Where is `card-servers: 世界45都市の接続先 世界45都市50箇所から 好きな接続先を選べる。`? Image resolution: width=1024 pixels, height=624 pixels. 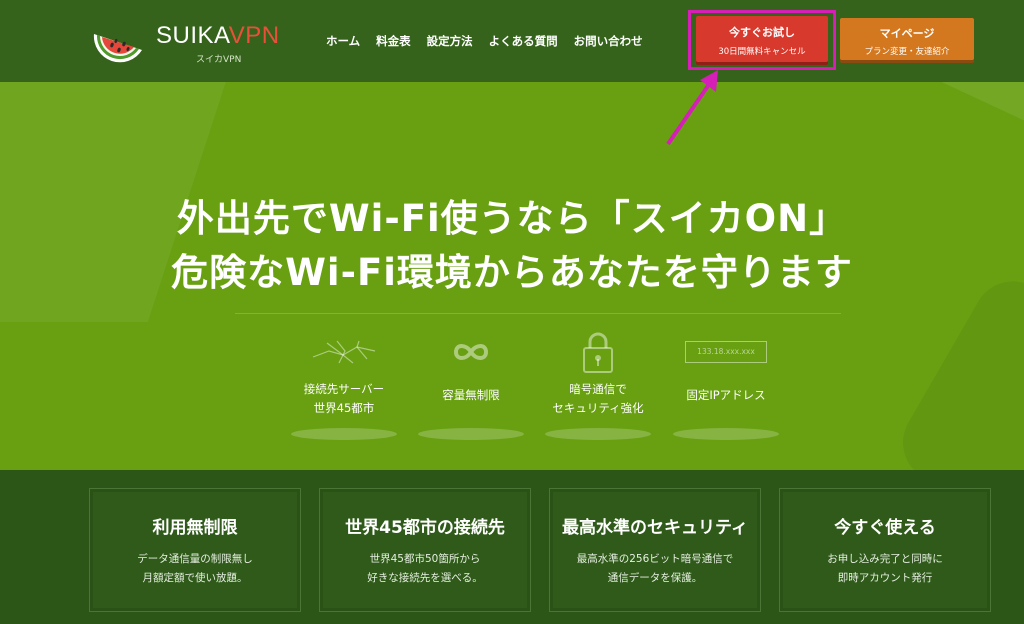
card-servers: 世界45都市の接続先 世界45都市50箇所から 好きな接続先を選べる。 is located at coordinates (425, 550).